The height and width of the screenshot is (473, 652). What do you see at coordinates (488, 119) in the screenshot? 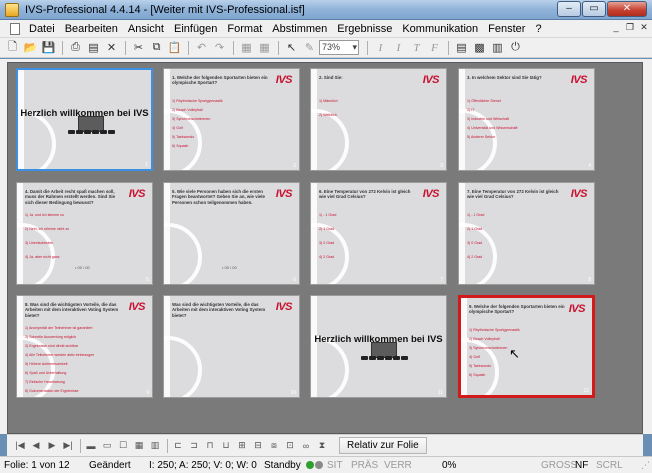
I see `slide-answer: 3) Industrie und Wirtschaft` at bounding box center [488, 119].